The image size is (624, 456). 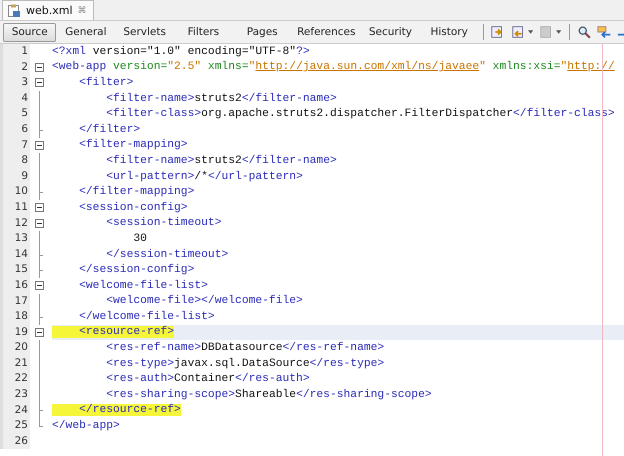 What do you see at coordinates (14, 11) in the screenshot?
I see `xml-file-icon` at bounding box center [14, 11].